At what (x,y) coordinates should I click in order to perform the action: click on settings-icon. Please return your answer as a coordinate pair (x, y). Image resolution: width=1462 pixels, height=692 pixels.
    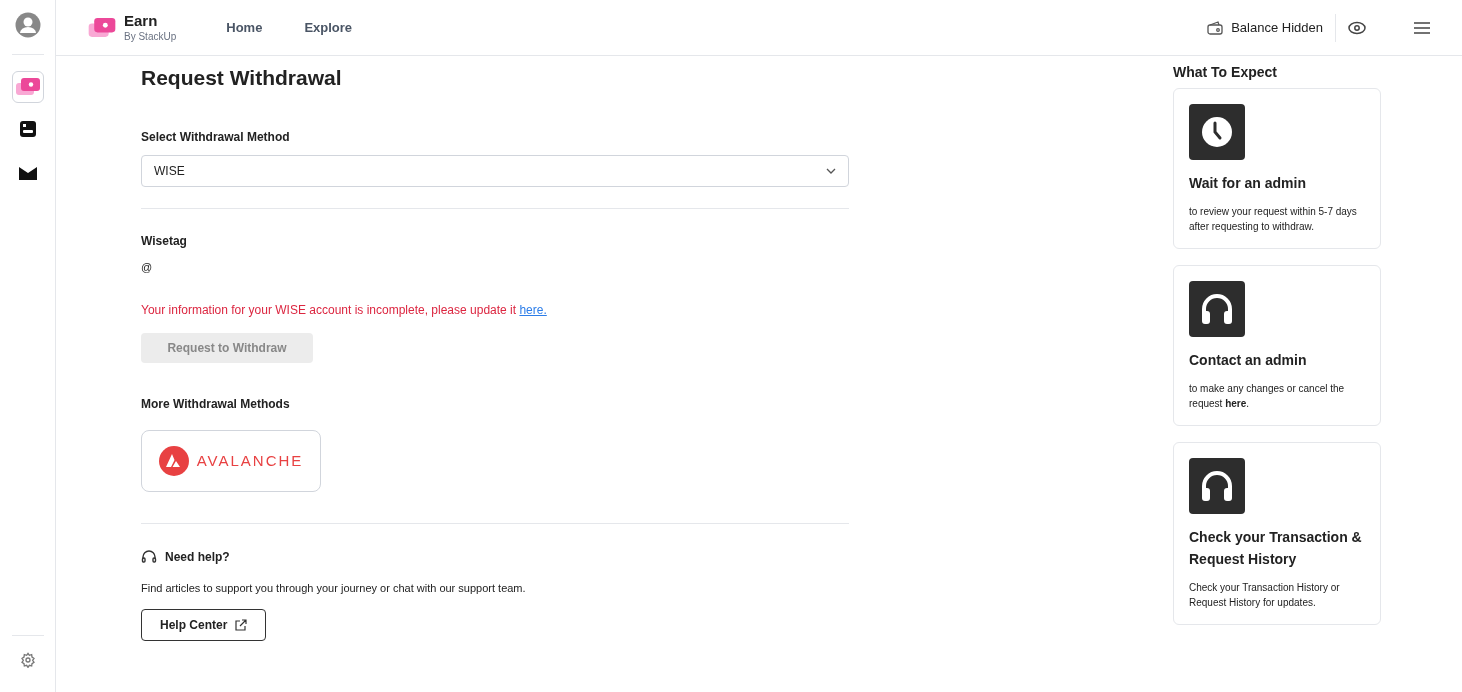
    Looking at the image, I should click on (27, 660).